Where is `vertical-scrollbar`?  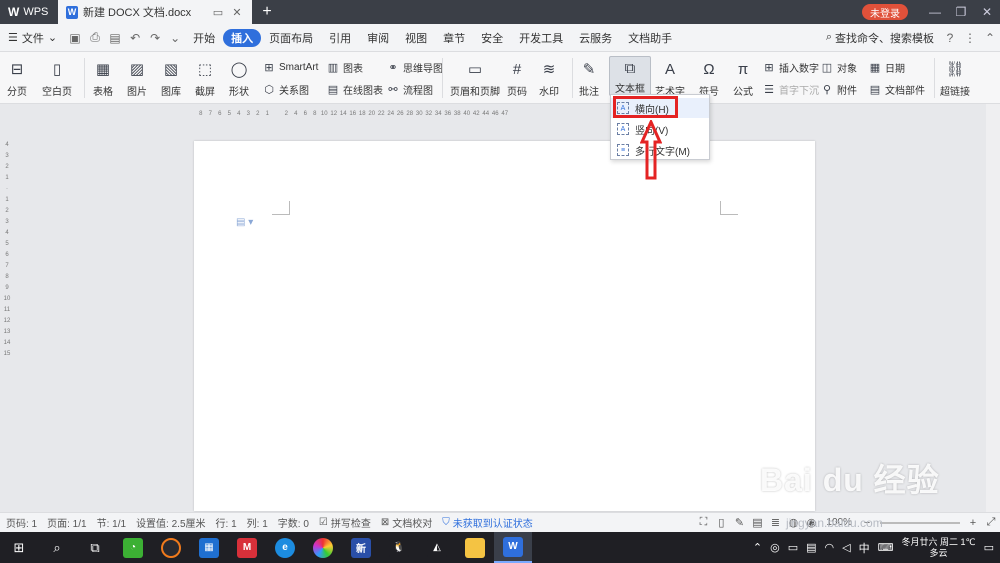
vertical-scrollbar is located at coordinates (993, 308).